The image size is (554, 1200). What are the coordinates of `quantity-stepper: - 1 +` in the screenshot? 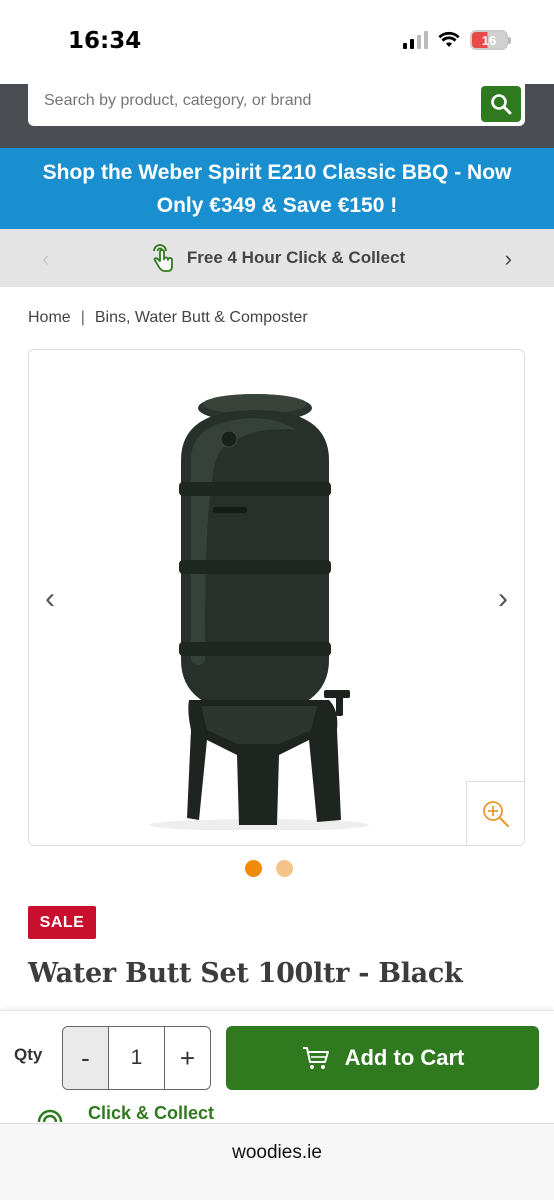 It's located at (136, 1058).